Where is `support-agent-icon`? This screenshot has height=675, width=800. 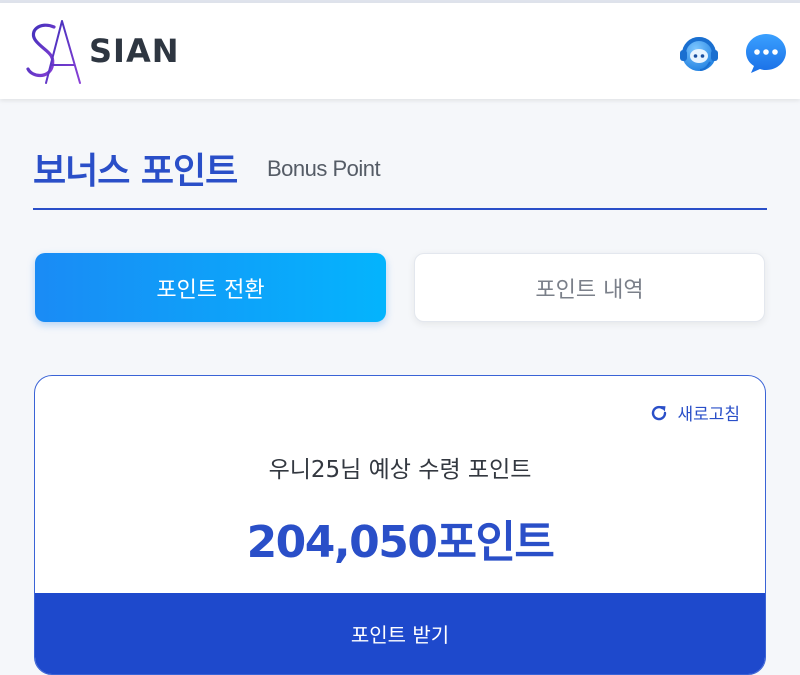 support-agent-icon is located at coordinates (699, 53).